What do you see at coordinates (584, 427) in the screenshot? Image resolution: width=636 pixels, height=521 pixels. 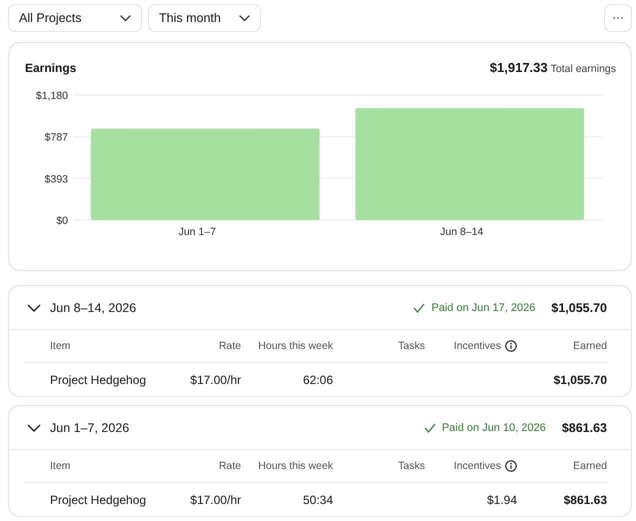 I see `week-amount: $861.63` at bounding box center [584, 427].